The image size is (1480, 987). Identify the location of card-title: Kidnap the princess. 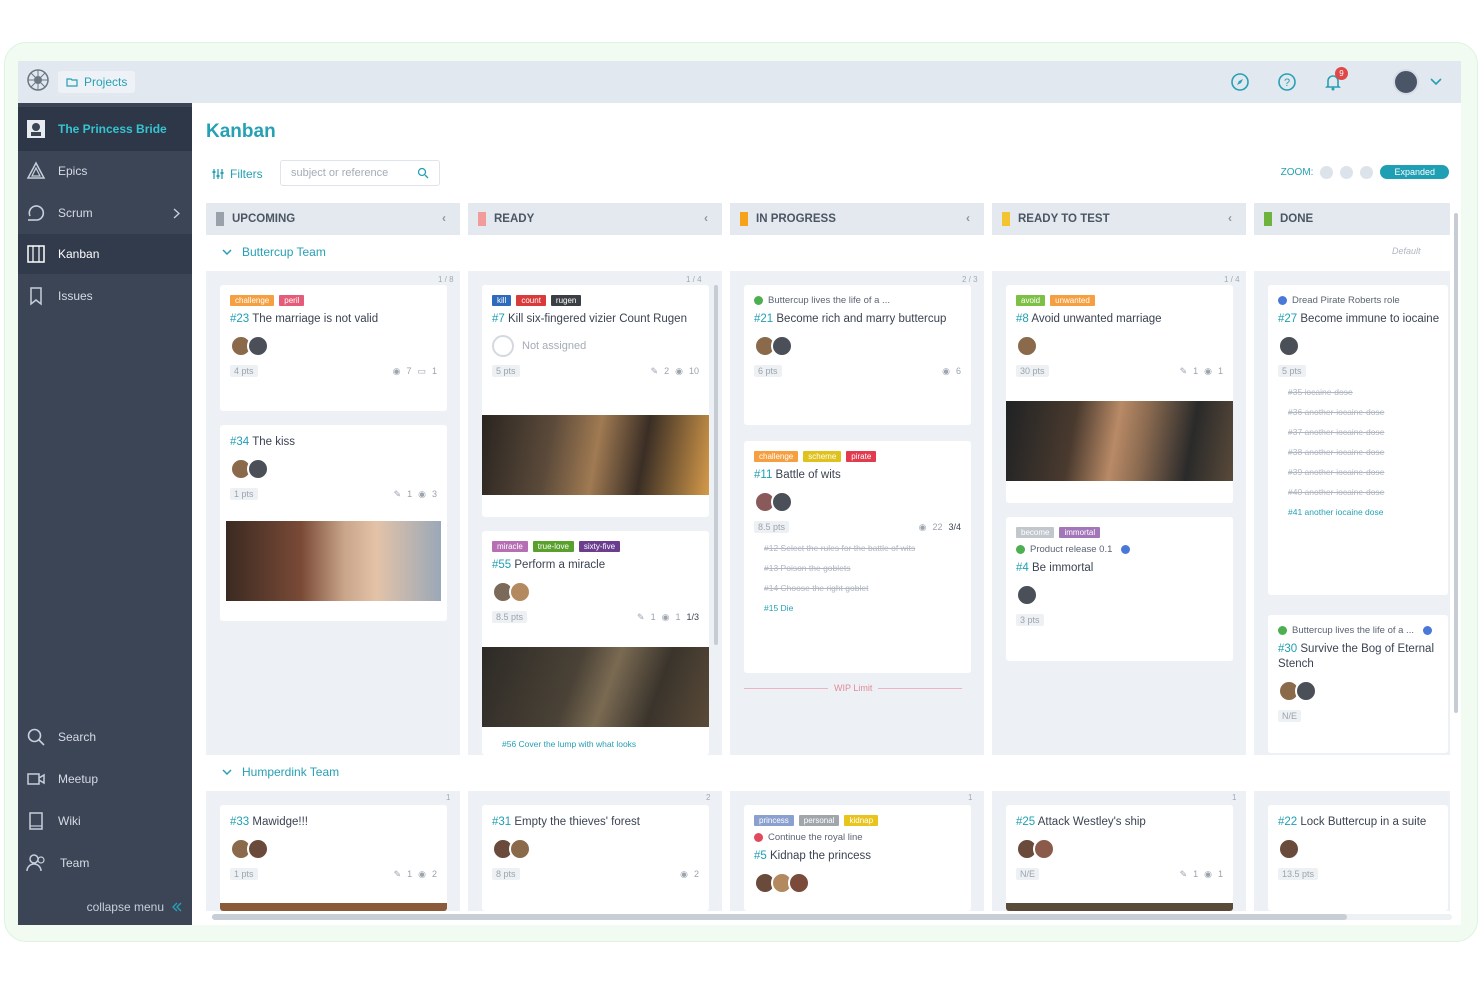
(820, 856).